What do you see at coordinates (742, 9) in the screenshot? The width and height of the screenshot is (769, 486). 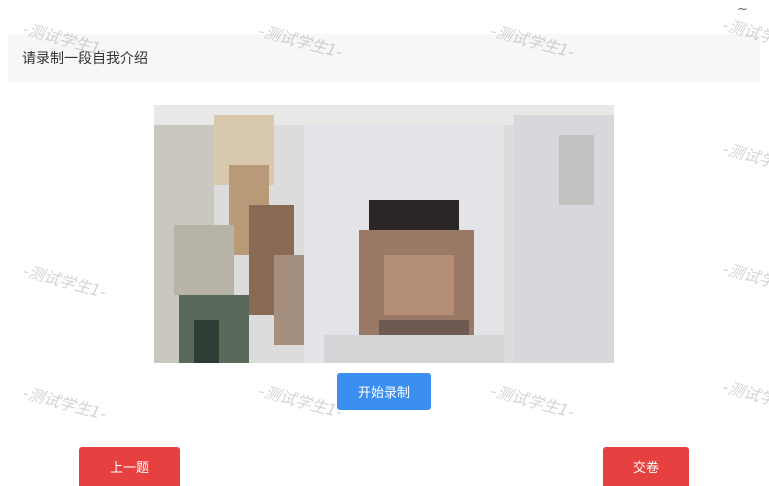 I see `corner-glyph: ~` at bounding box center [742, 9].